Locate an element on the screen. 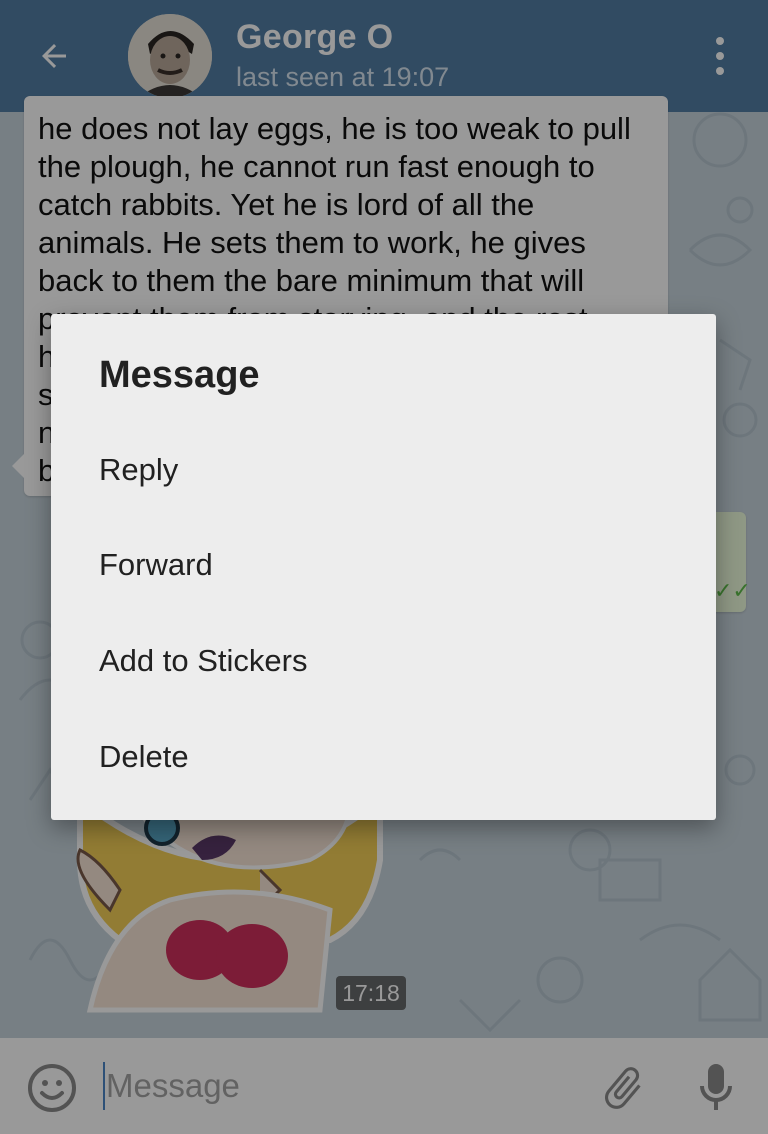 The height and width of the screenshot is (1134, 768). reply-option: Reply is located at coordinates (383, 470).